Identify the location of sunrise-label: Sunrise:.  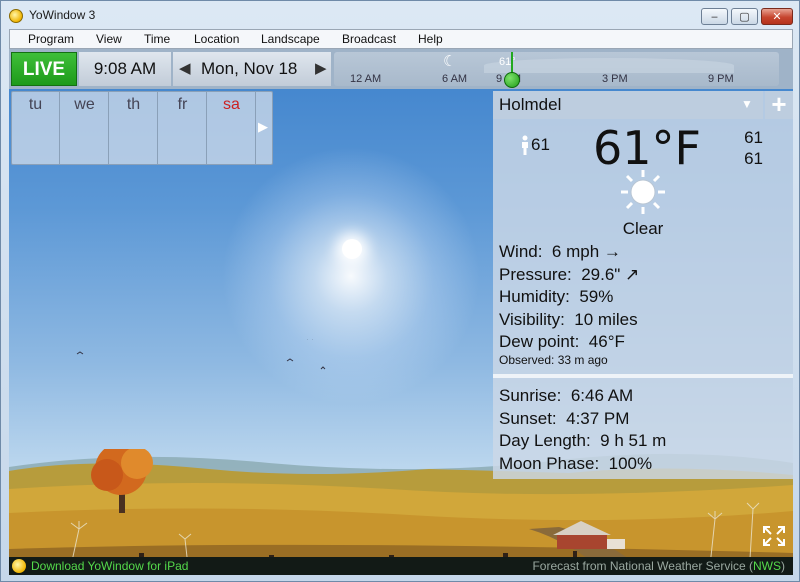
(530, 395).